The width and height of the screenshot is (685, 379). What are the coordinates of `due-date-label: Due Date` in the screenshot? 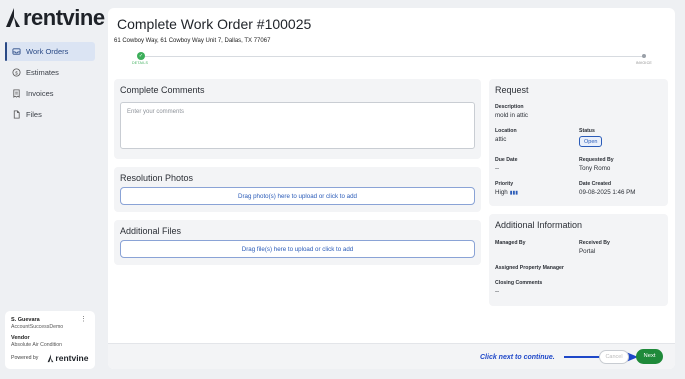 It's located at (506, 160).